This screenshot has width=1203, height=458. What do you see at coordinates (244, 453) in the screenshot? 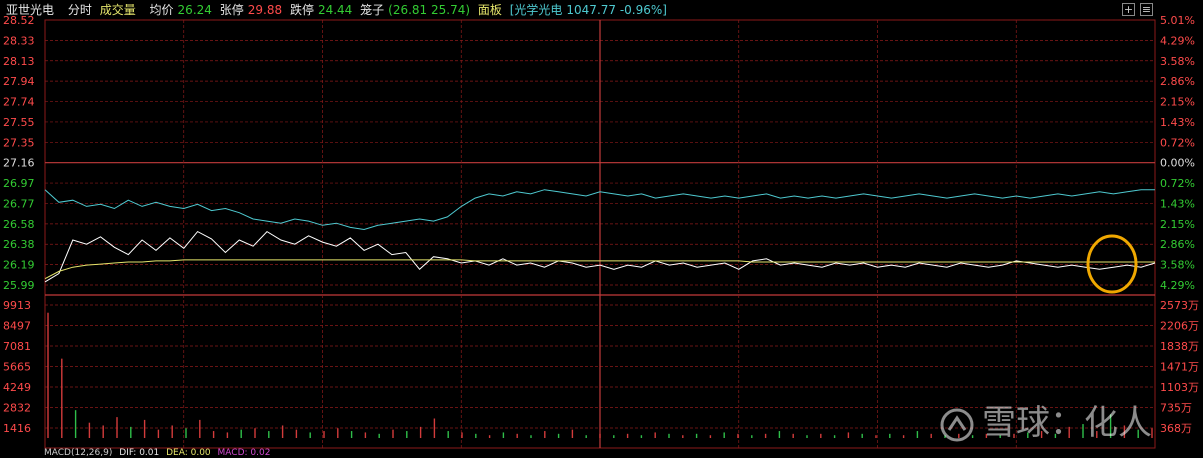
I see `macd-value: MACD: 0.02` at bounding box center [244, 453].